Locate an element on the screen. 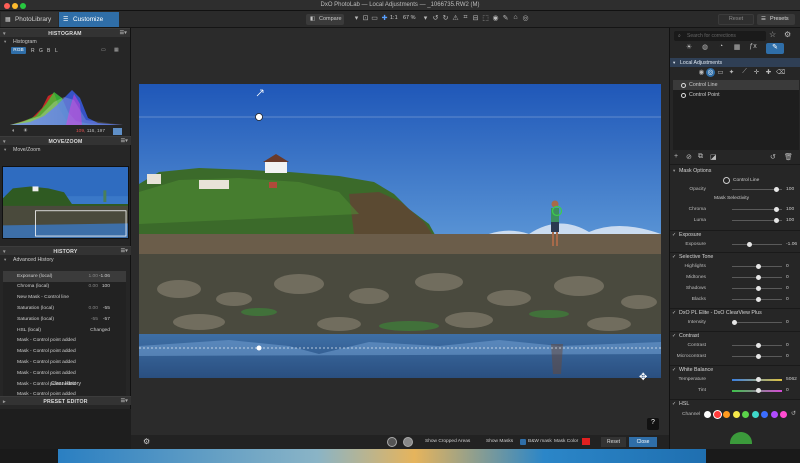 This screenshot has height=463, width=800. intensity-value: 0 is located at coordinates (793, 322).